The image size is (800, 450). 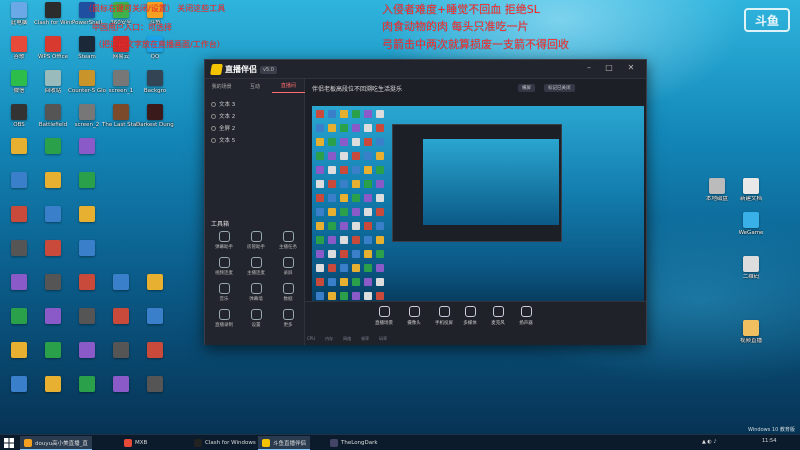 What do you see at coordinates (224, 270) in the screenshot?
I see `toolbox-item: 视频连麦` at bounding box center [224, 270].